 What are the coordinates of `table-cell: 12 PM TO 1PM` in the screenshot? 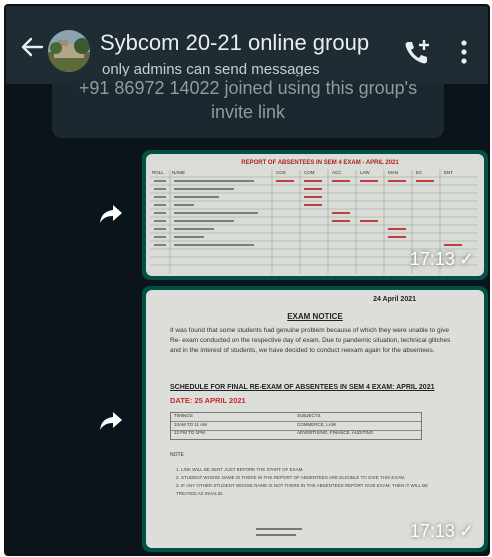 It's located at (189, 432).